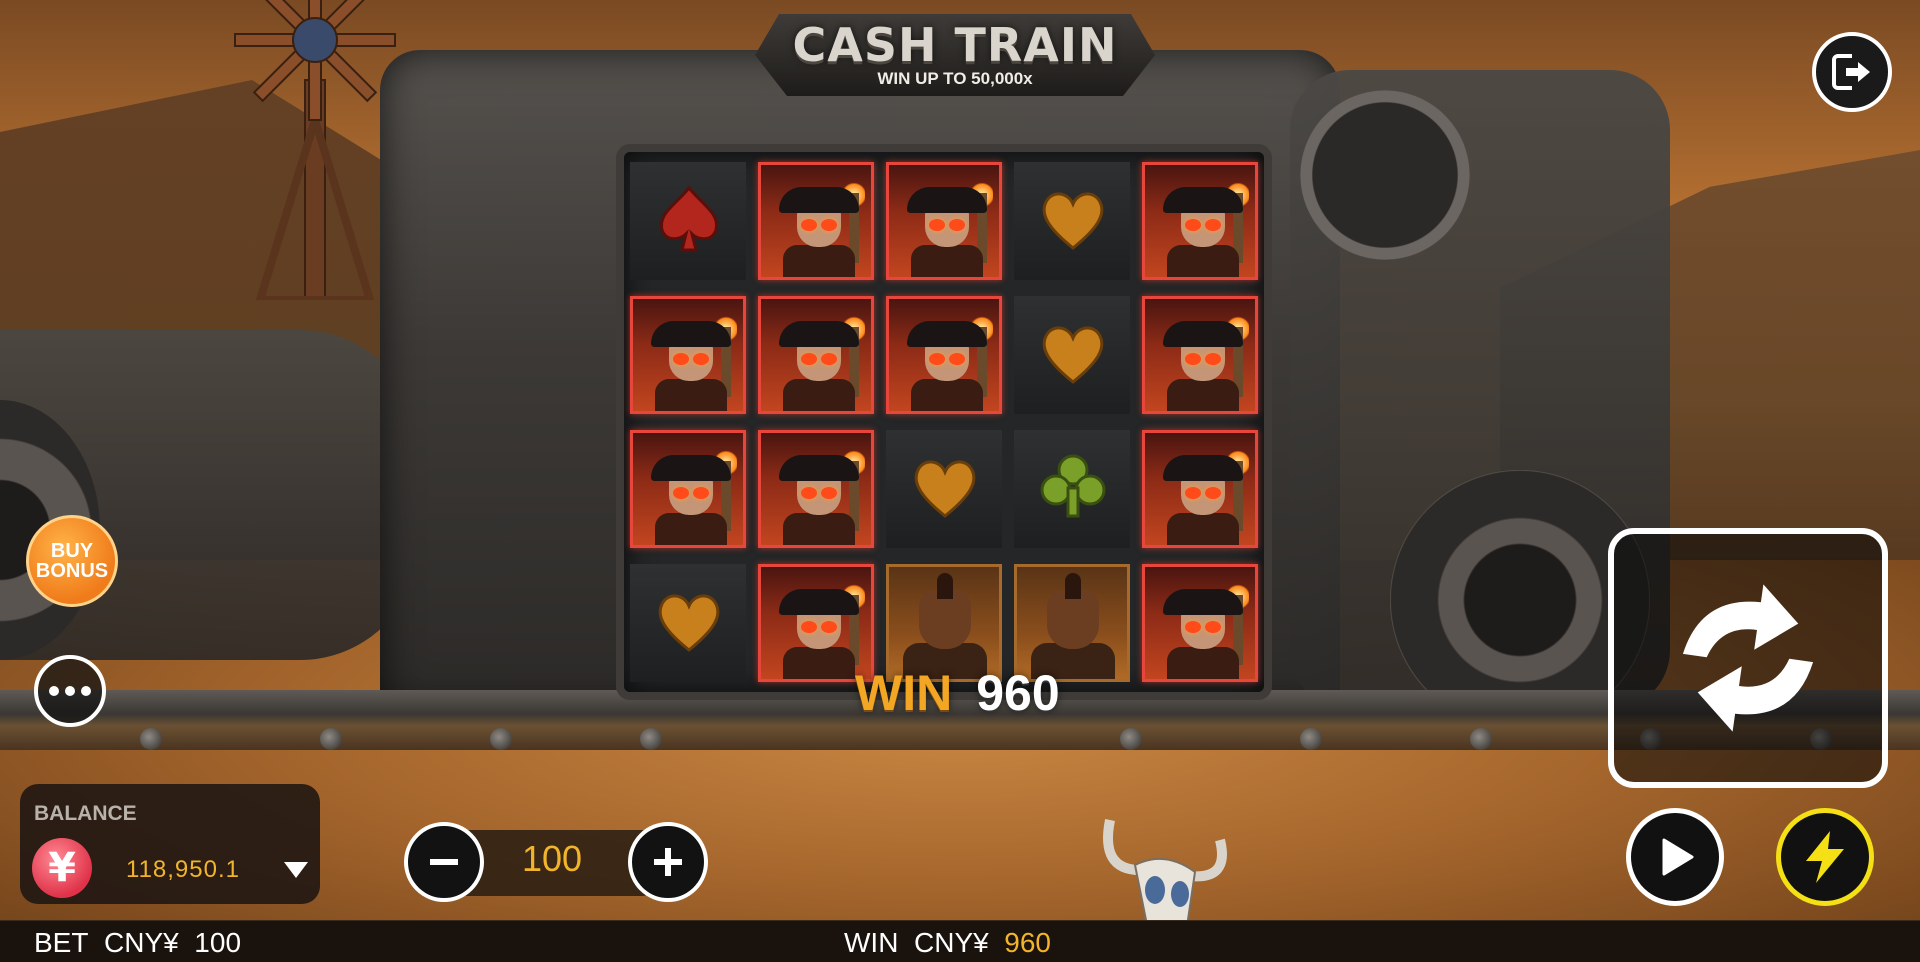  I want to click on balance-value: 118,950.1, so click(183, 869).